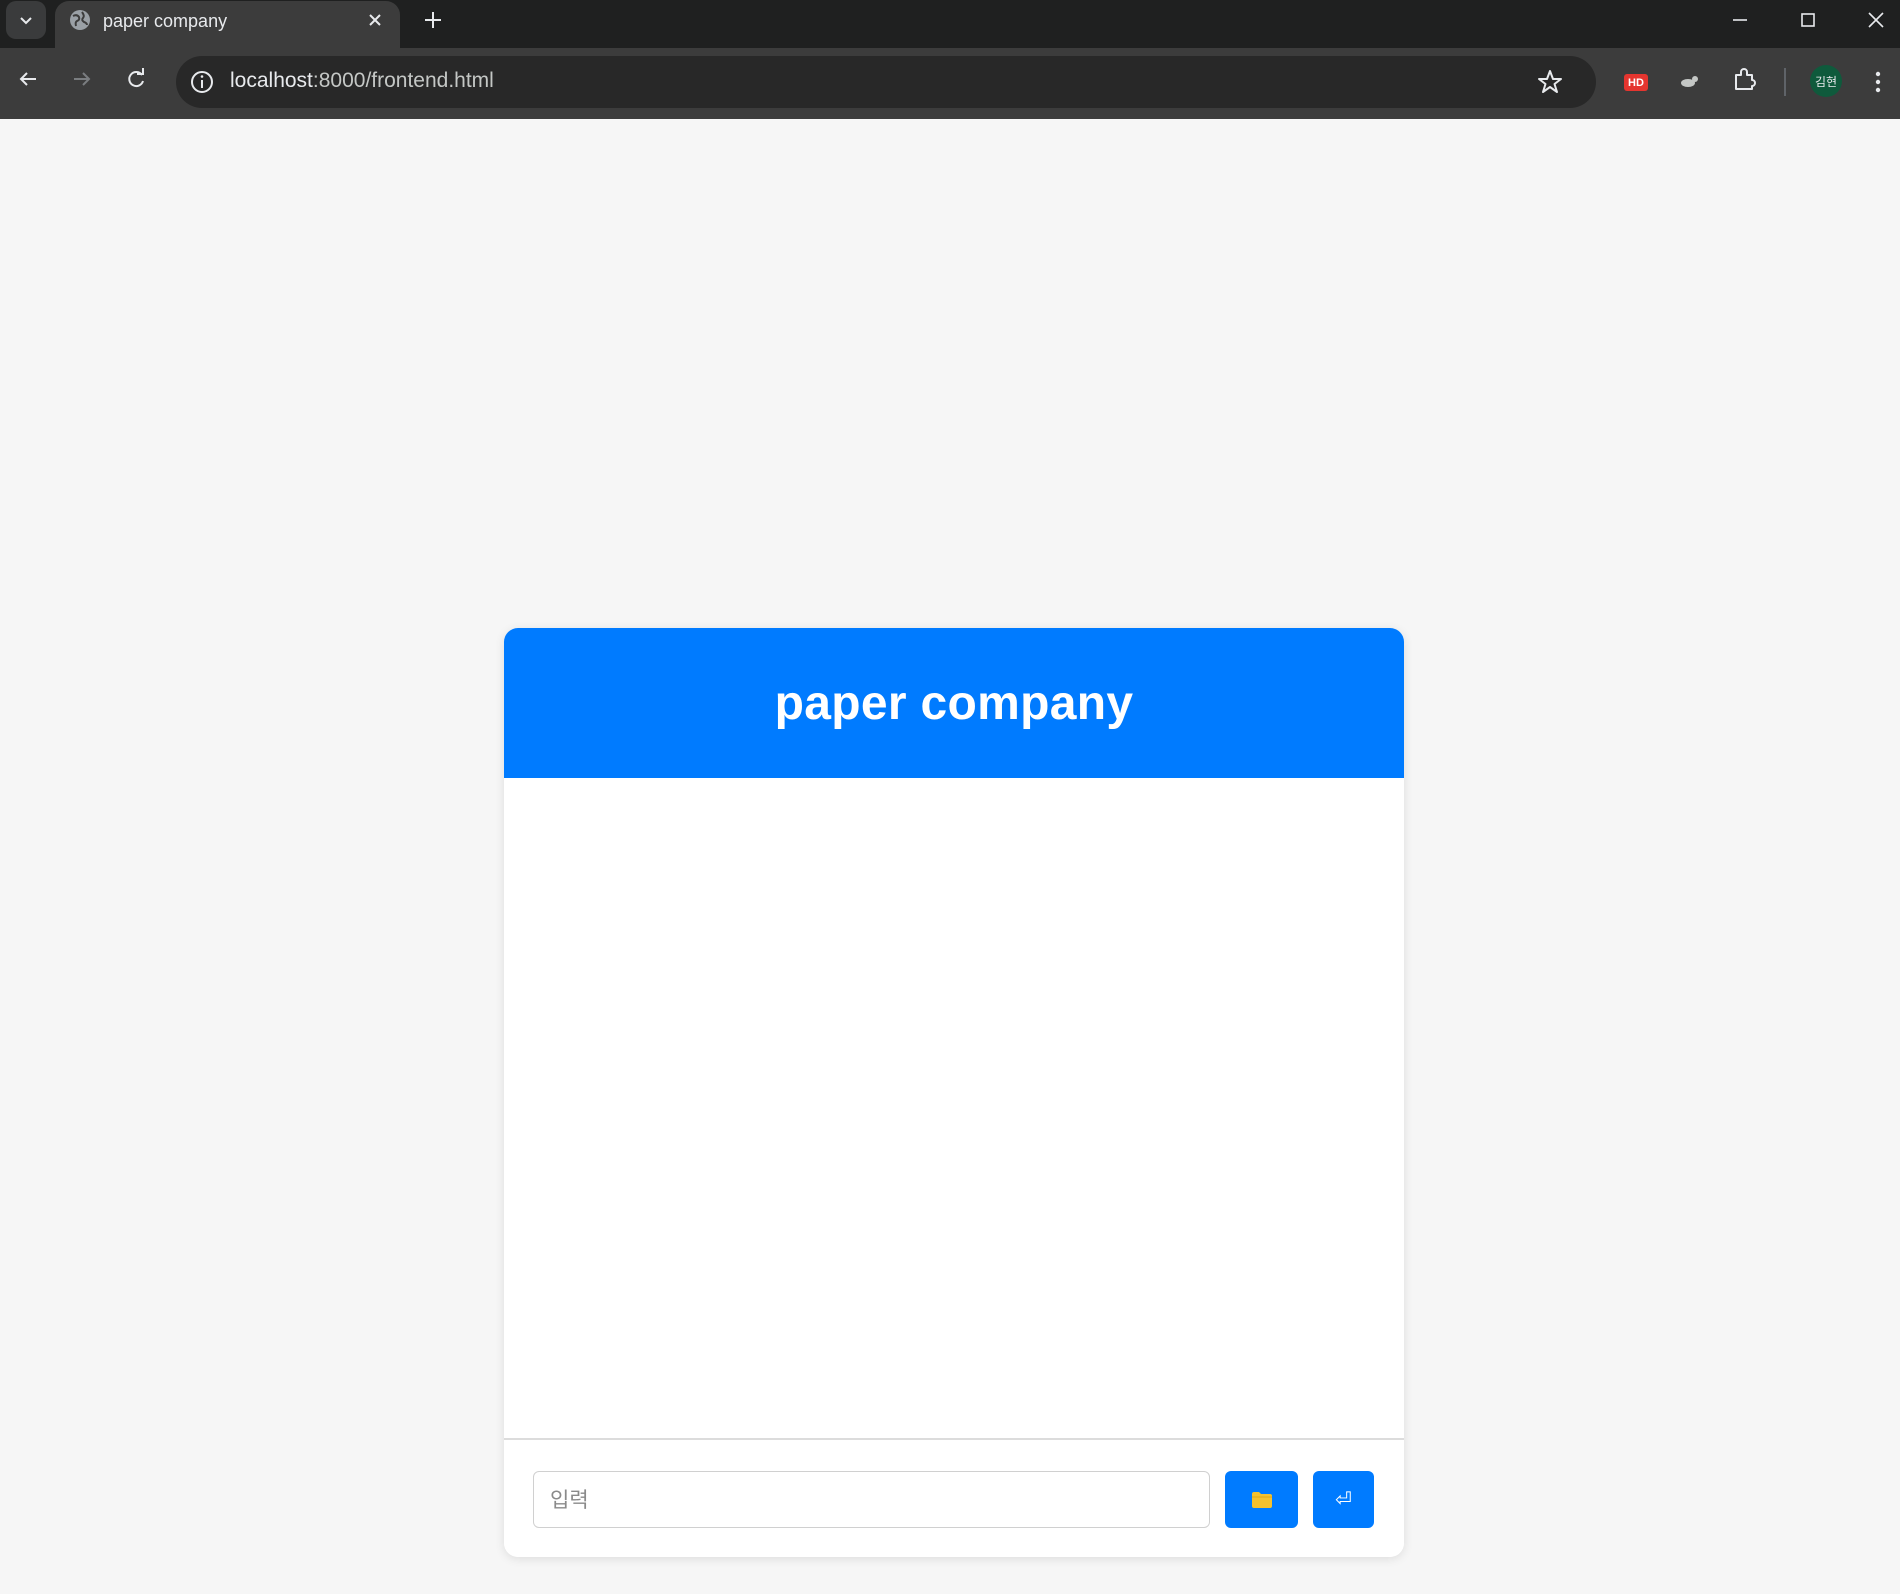 The height and width of the screenshot is (1594, 1900). Describe the element at coordinates (80, 20) in the screenshot. I see `globe-icon` at that location.